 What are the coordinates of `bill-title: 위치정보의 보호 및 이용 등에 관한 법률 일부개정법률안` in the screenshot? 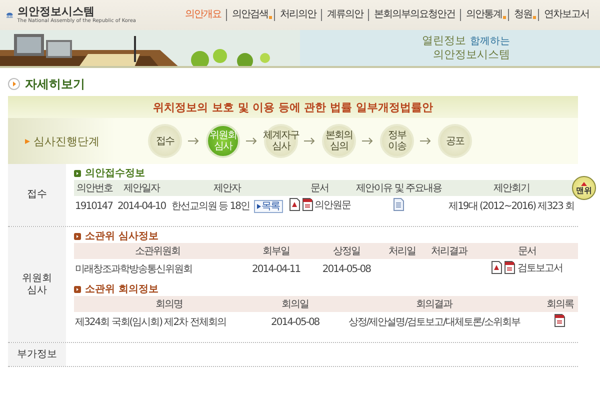 It's located at (293, 107).